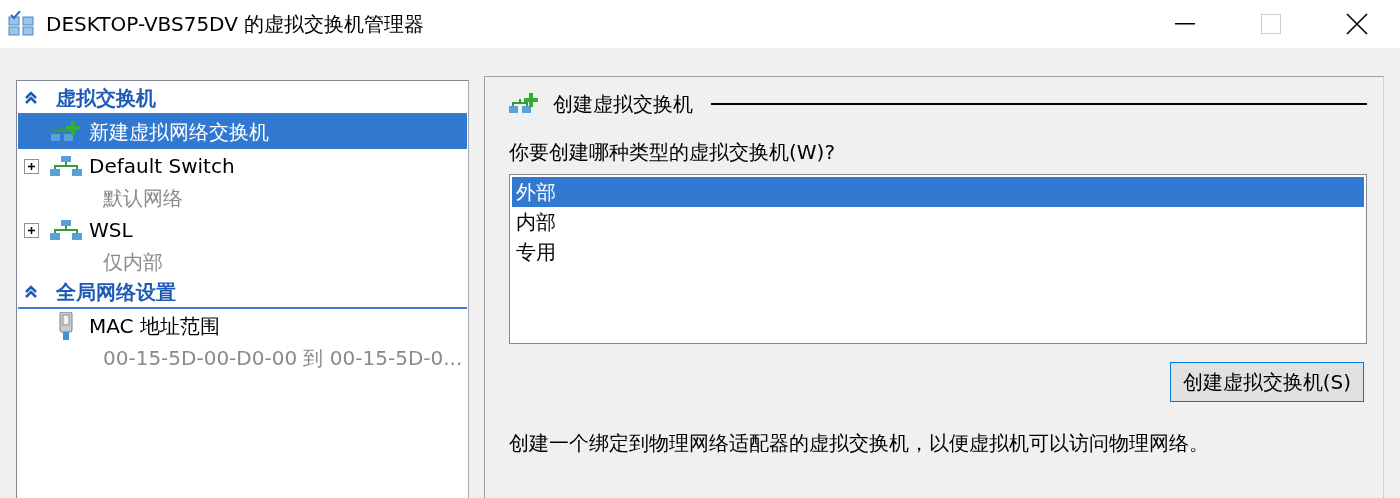 This screenshot has height=498, width=1400. I want to click on network-plug-icon, so click(66, 326).